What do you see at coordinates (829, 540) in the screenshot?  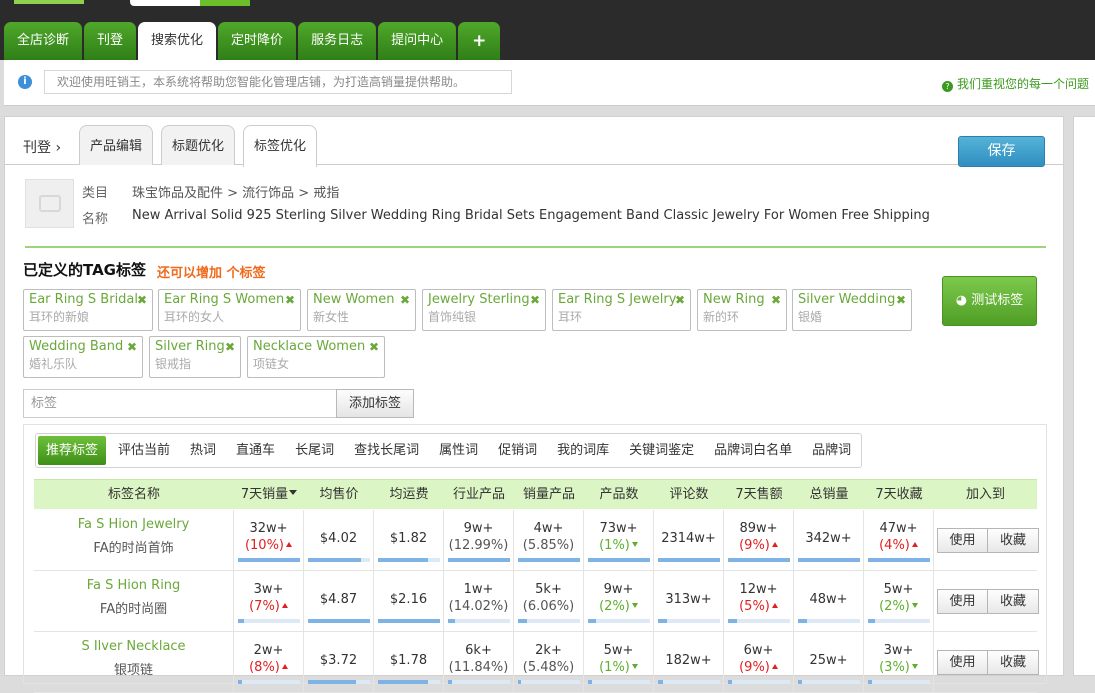 I see `metric-cell-total: 342w+` at bounding box center [829, 540].